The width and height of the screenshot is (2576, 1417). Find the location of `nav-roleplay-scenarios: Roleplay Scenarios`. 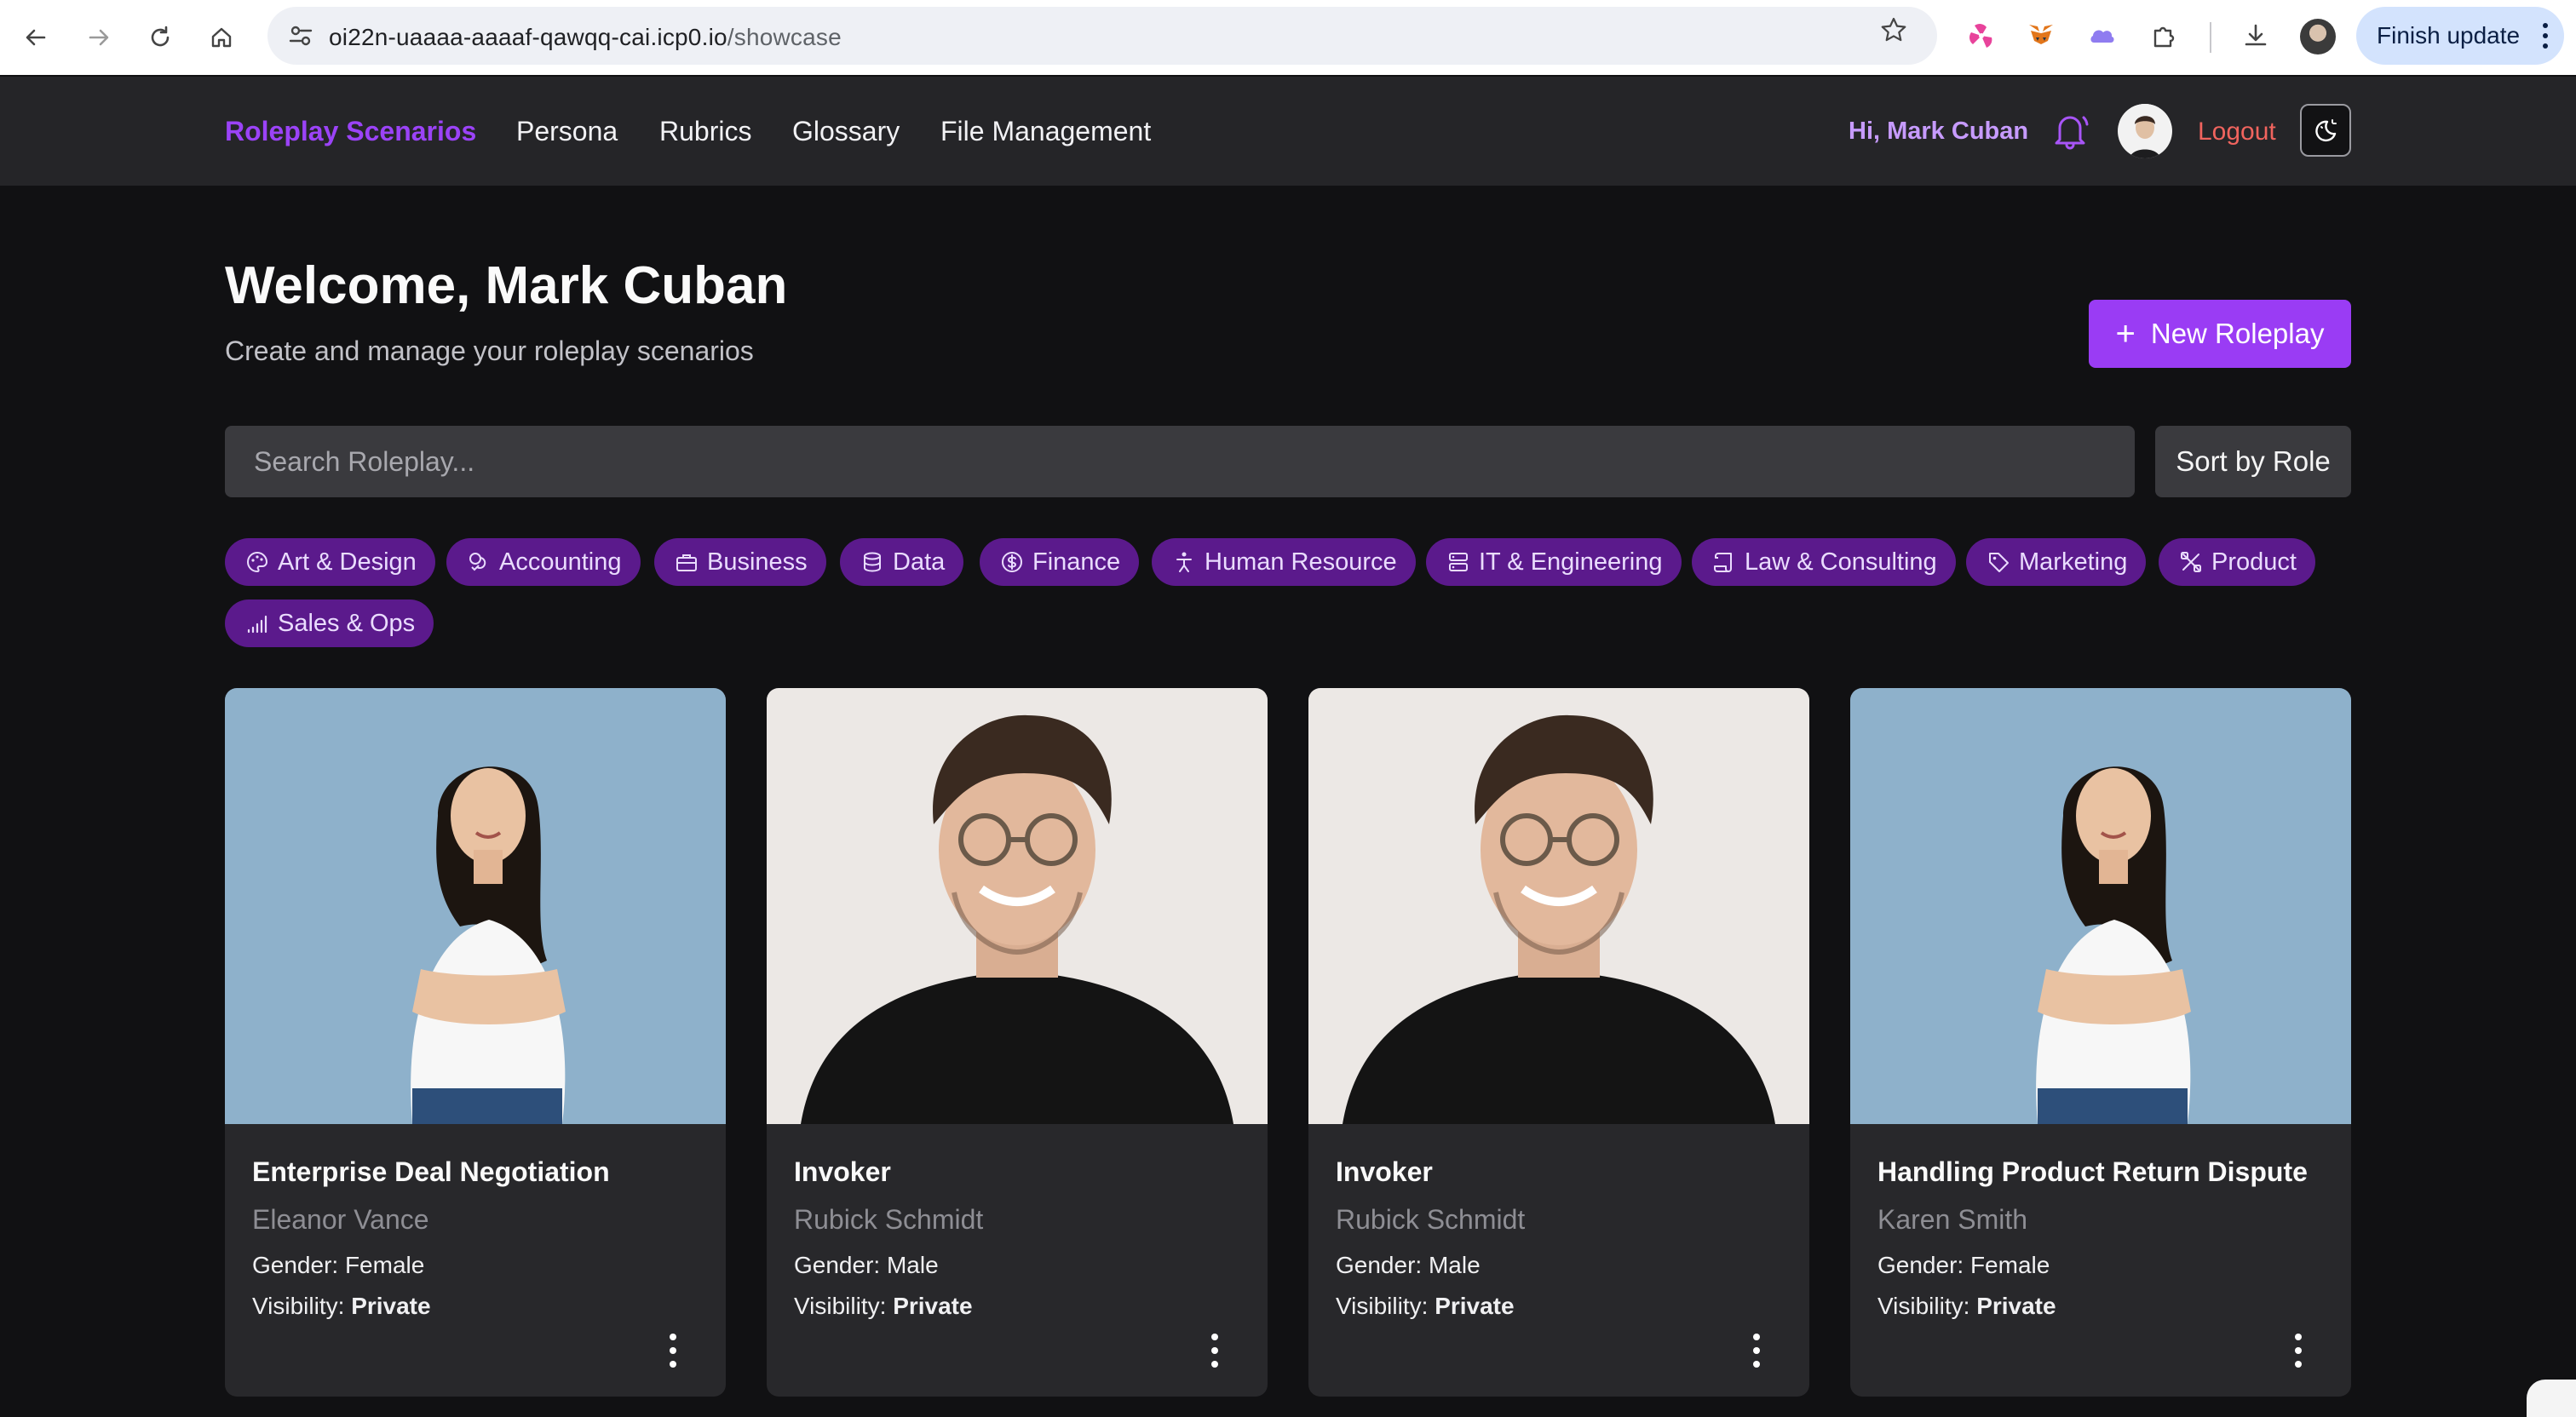

nav-roleplay-scenarios: Roleplay Scenarios is located at coordinates (351, 131).